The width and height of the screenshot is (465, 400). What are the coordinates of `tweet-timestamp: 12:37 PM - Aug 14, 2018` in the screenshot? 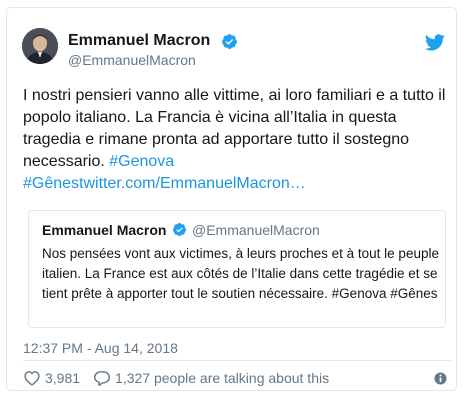 It's located at (100, 348).